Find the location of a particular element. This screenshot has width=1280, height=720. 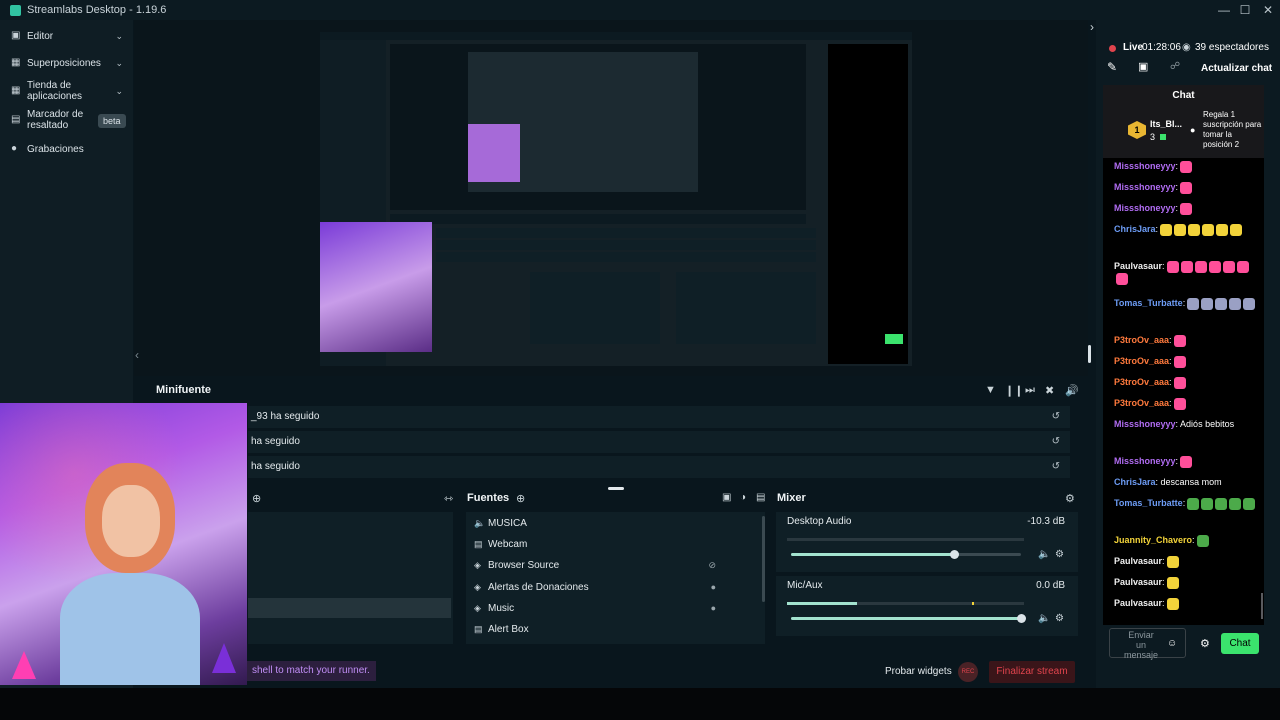

filter-icon: ▼ is located at coordinates (990, 390).